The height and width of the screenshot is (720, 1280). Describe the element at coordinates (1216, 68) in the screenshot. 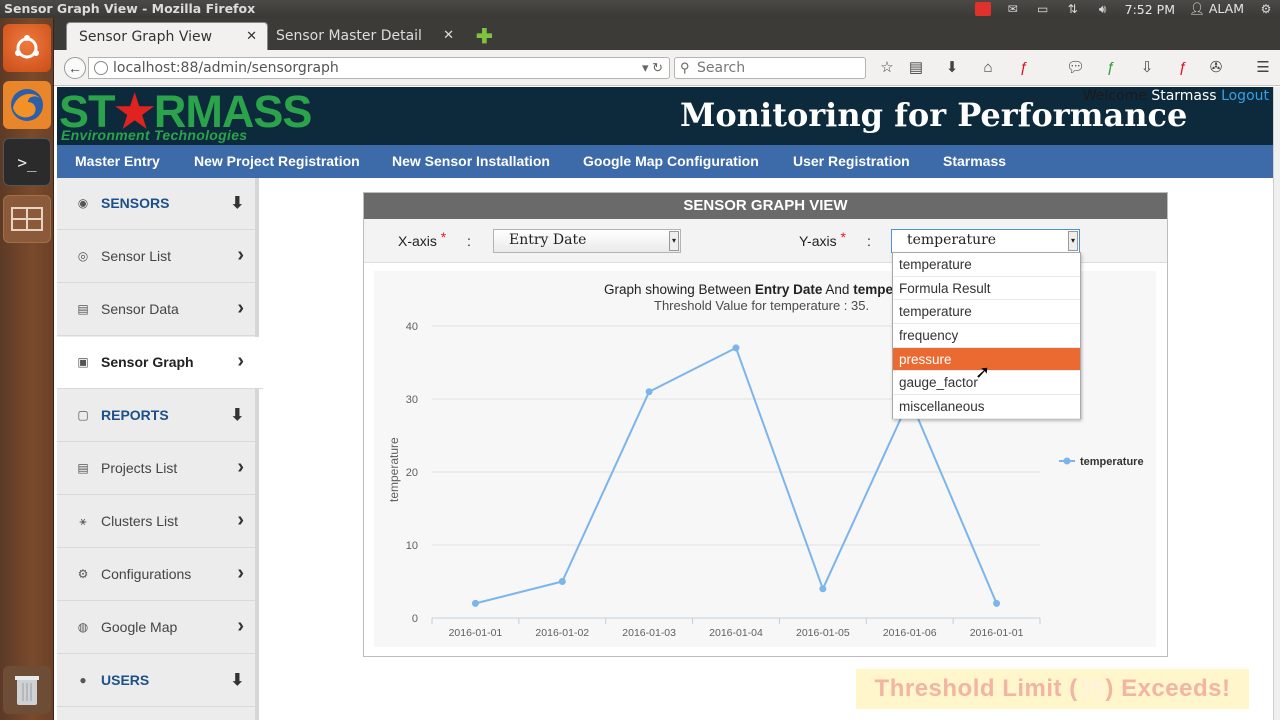

I see `extension-icon: ✇` at that location.